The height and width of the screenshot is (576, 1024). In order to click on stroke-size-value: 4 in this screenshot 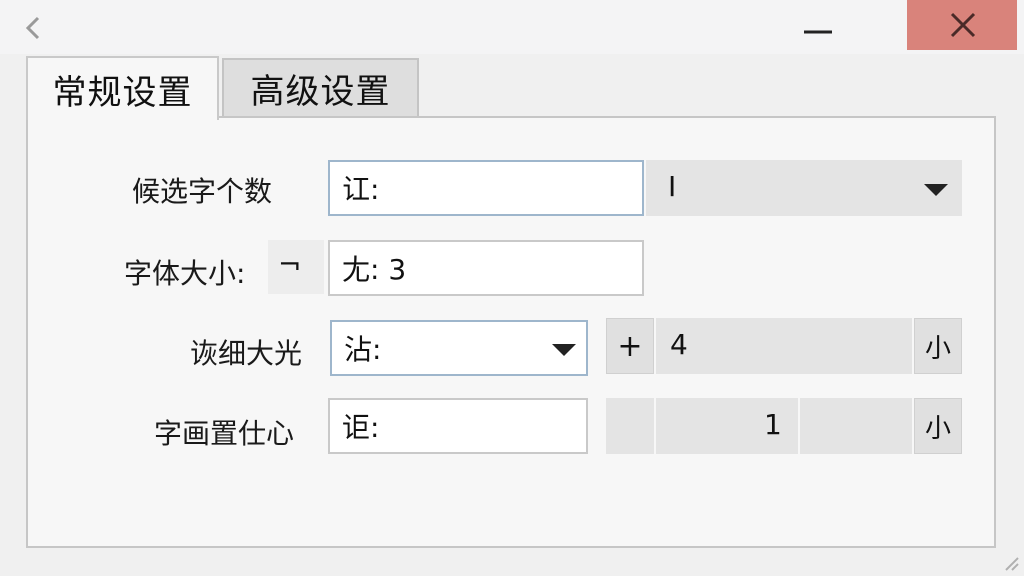, I will do `click(679, 344)`.